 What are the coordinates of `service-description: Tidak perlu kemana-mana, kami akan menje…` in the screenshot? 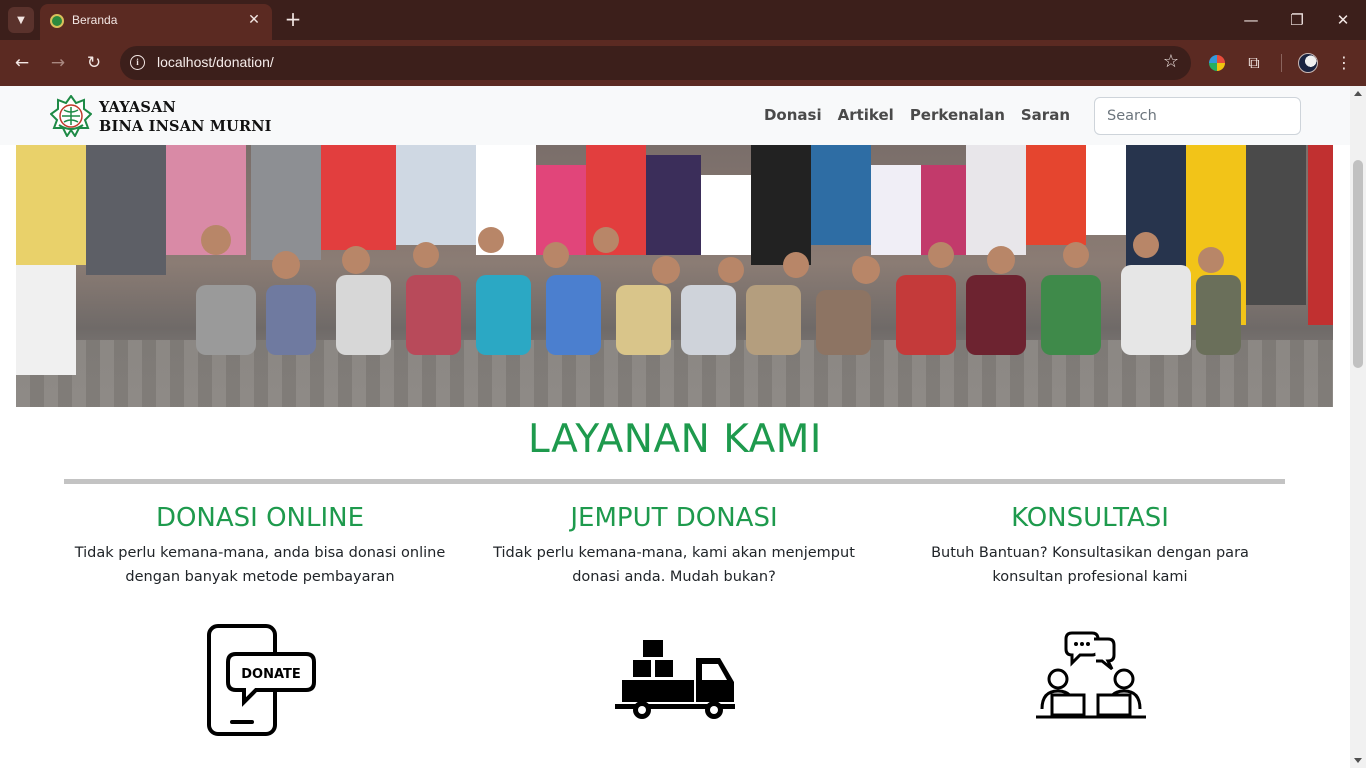 It's located at (674, 565).